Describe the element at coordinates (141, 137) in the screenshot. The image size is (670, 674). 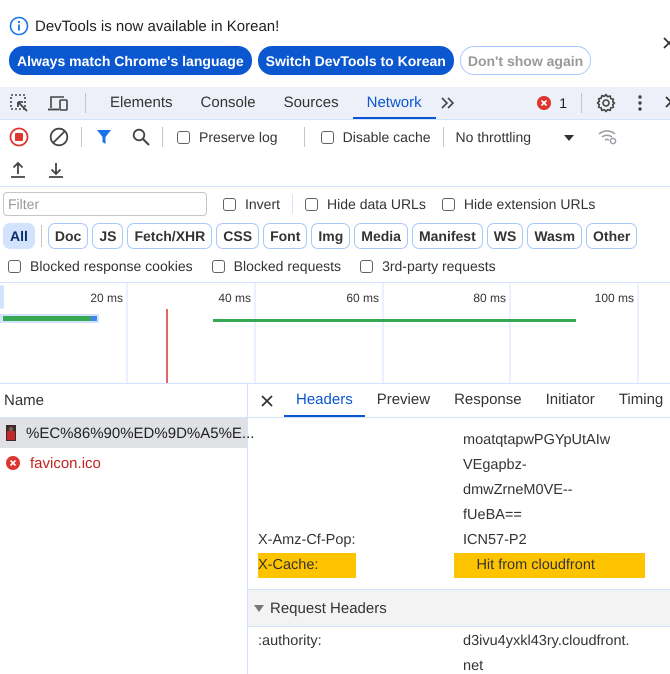
I see `search-icon` at that location.